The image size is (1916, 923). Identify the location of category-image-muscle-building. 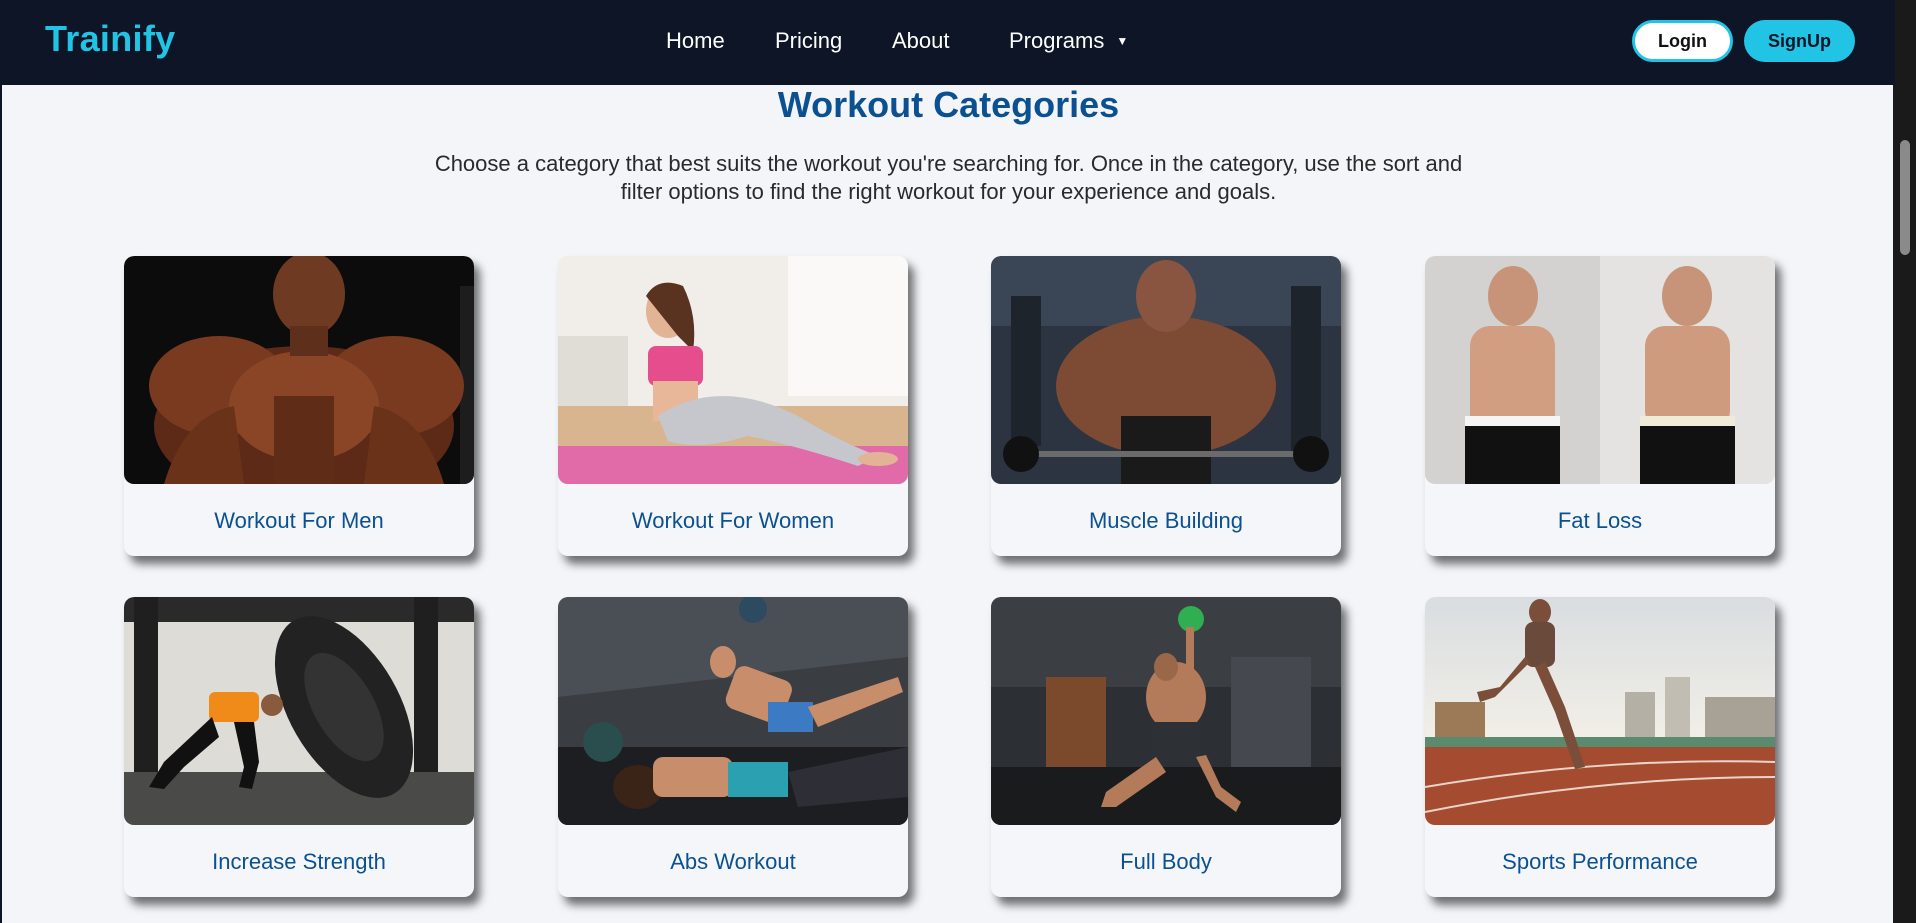
(1166, 370).